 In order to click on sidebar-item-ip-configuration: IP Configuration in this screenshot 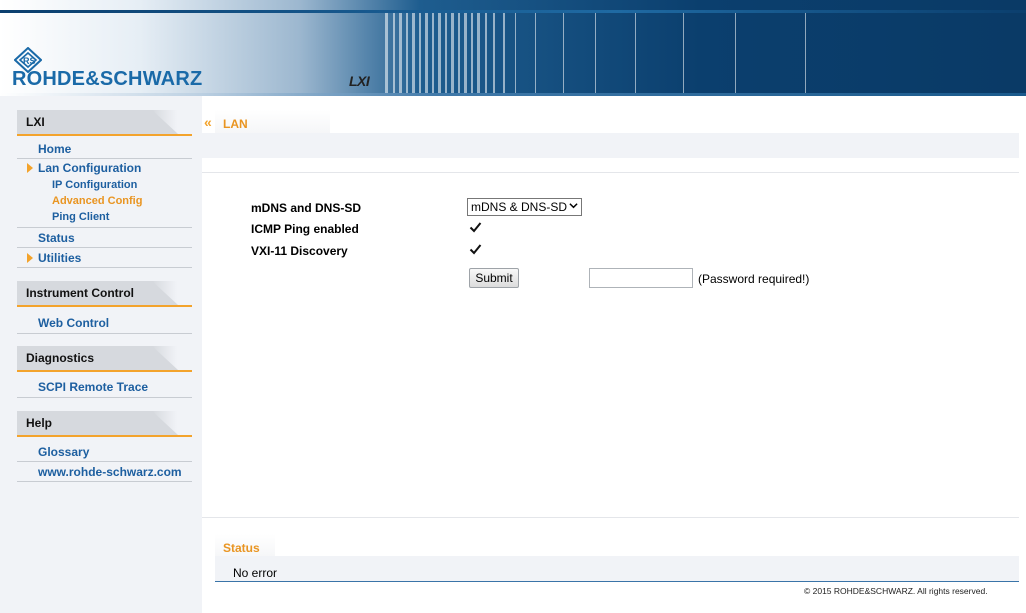, I will do `click(94, 185)`.